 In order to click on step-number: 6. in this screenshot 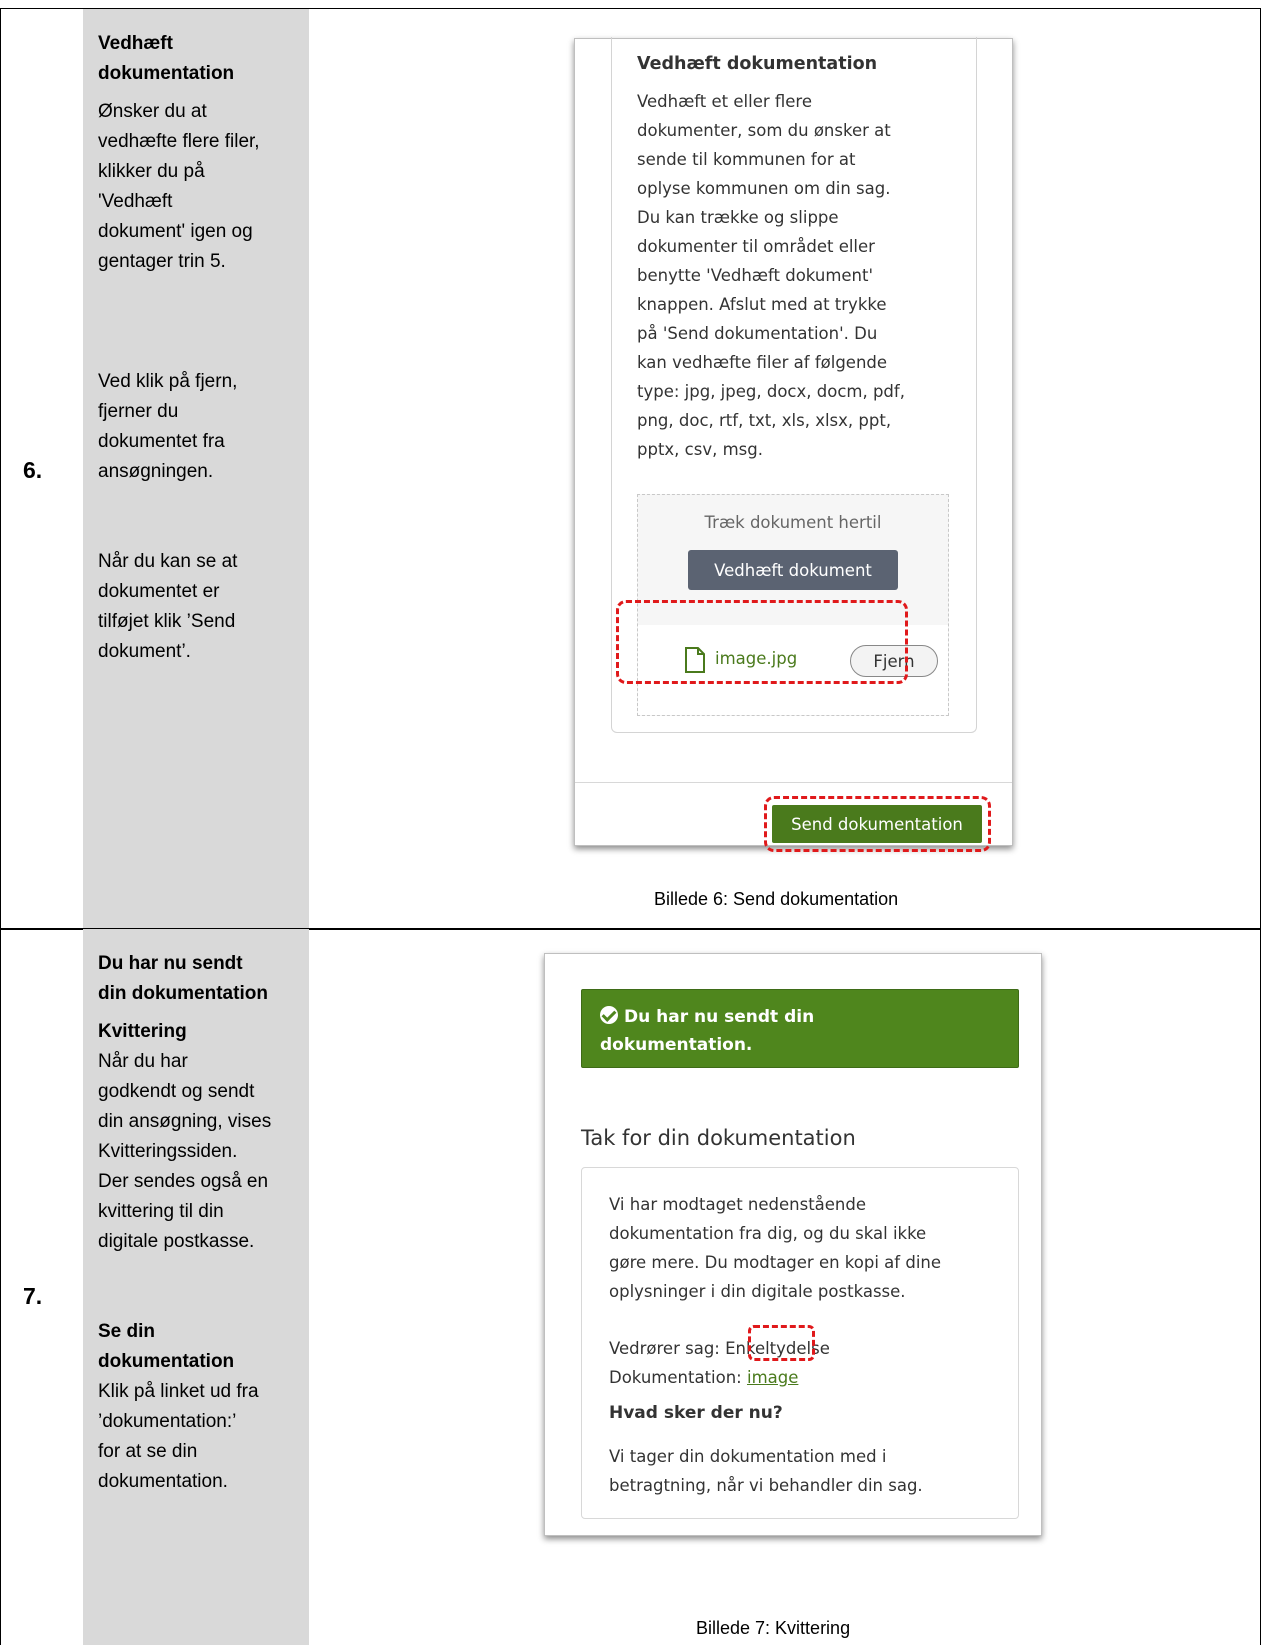, I will do `click(33, 470)`.